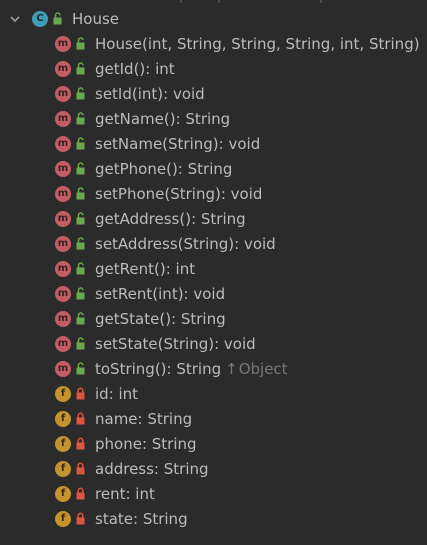 Image resolution: width=427 pixels, height=545 pixels. What do you see at coordinates (63, 18) in the screenshot?
I see `tree-root-house: C House` at bounding box center [63, 18].